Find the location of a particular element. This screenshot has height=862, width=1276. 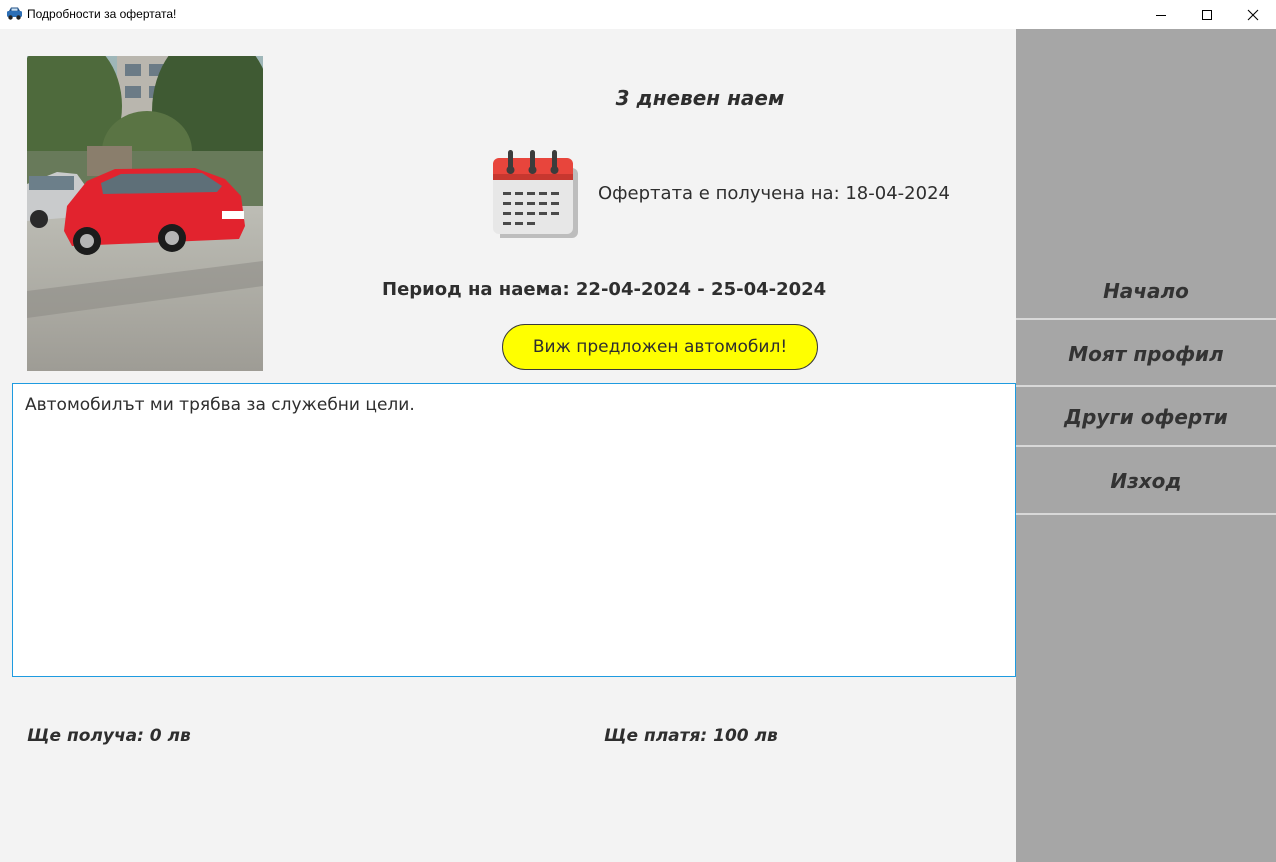

minimize-button is located at coordinates (1161, 14).